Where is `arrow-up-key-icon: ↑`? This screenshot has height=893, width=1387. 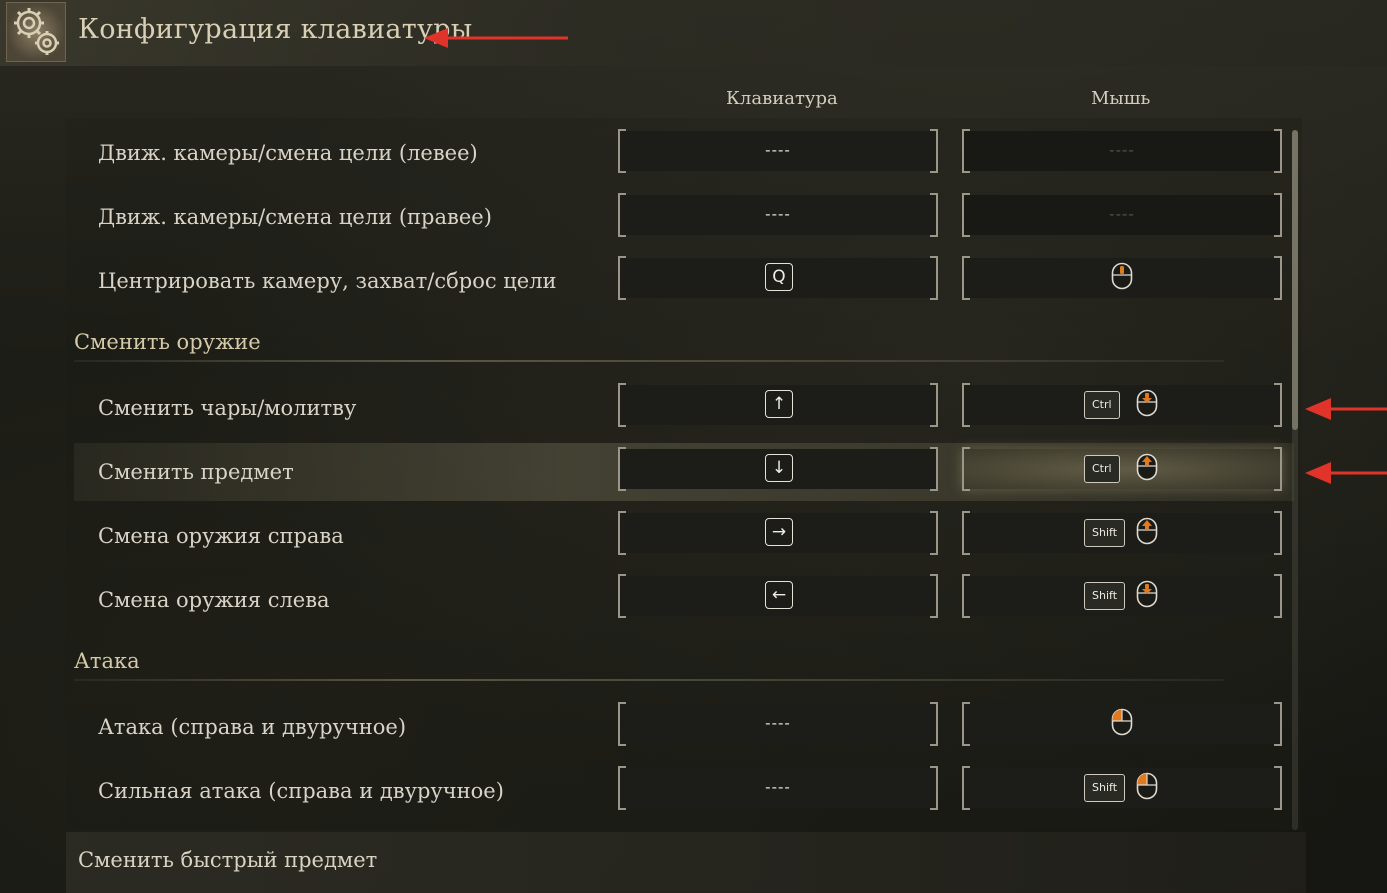 arrow-up-key-icon: ↑ is located at coordinates (779, 404).